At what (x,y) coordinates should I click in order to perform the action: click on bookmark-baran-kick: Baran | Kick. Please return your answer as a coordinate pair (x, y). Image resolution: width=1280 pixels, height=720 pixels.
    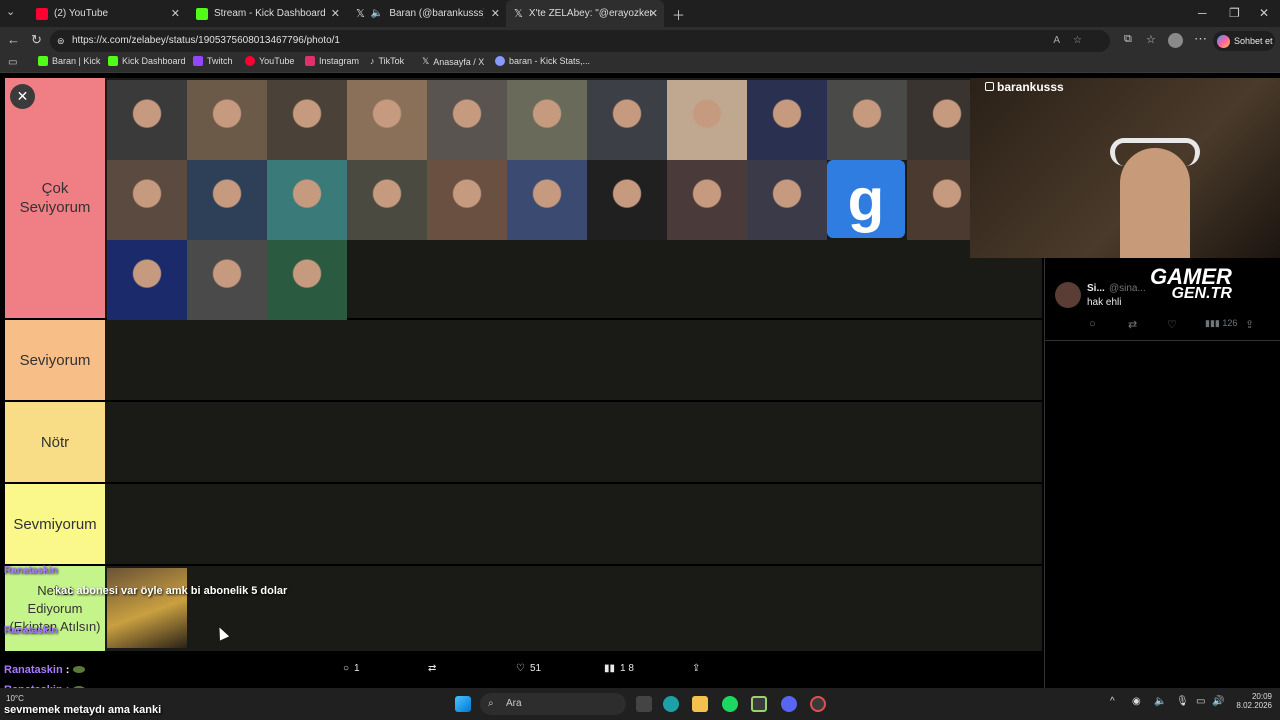
    Looking at the image, I should click on (69, 61).